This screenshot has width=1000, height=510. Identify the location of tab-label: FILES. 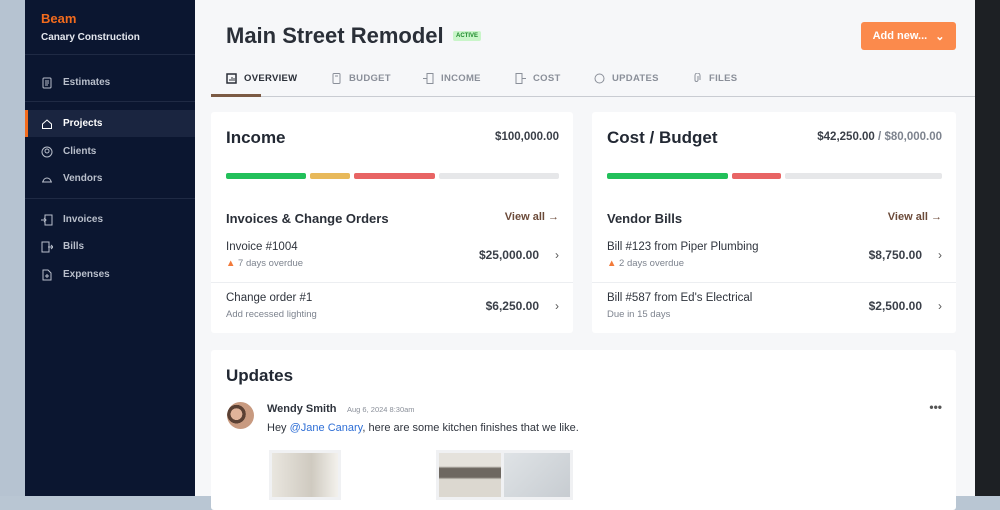
(723, 78).